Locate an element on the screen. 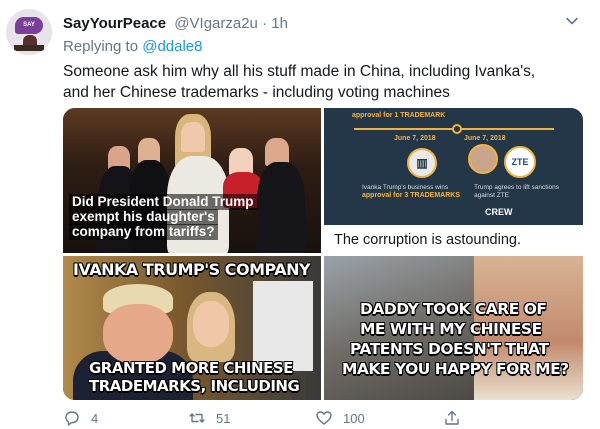  chevron-down-icon is located at coordinates (572, 21).